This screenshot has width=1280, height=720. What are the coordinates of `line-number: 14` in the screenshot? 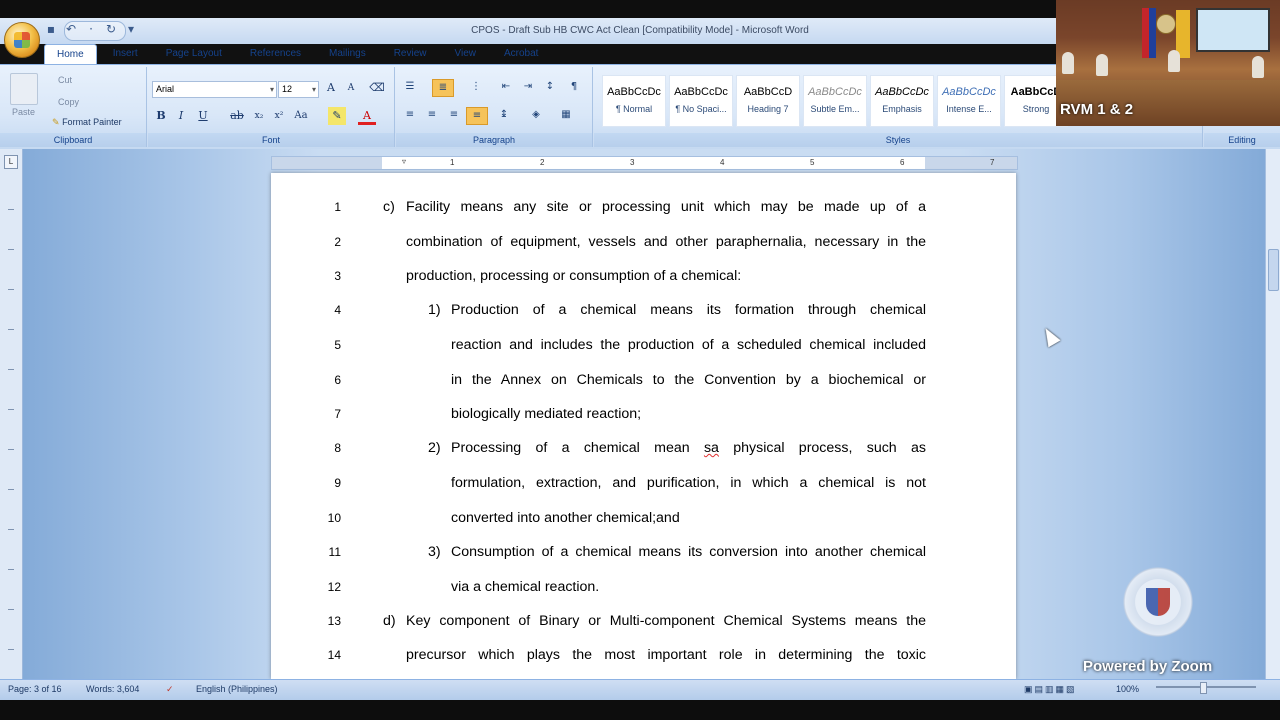 It's located at (334, 655).